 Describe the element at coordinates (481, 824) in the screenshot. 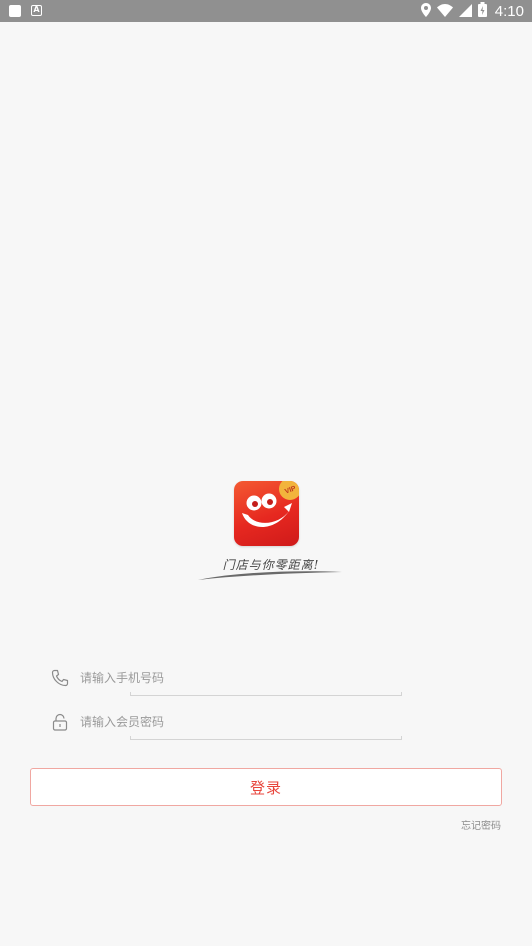

I see `forgot-password-link: 忘记密码` at that location.